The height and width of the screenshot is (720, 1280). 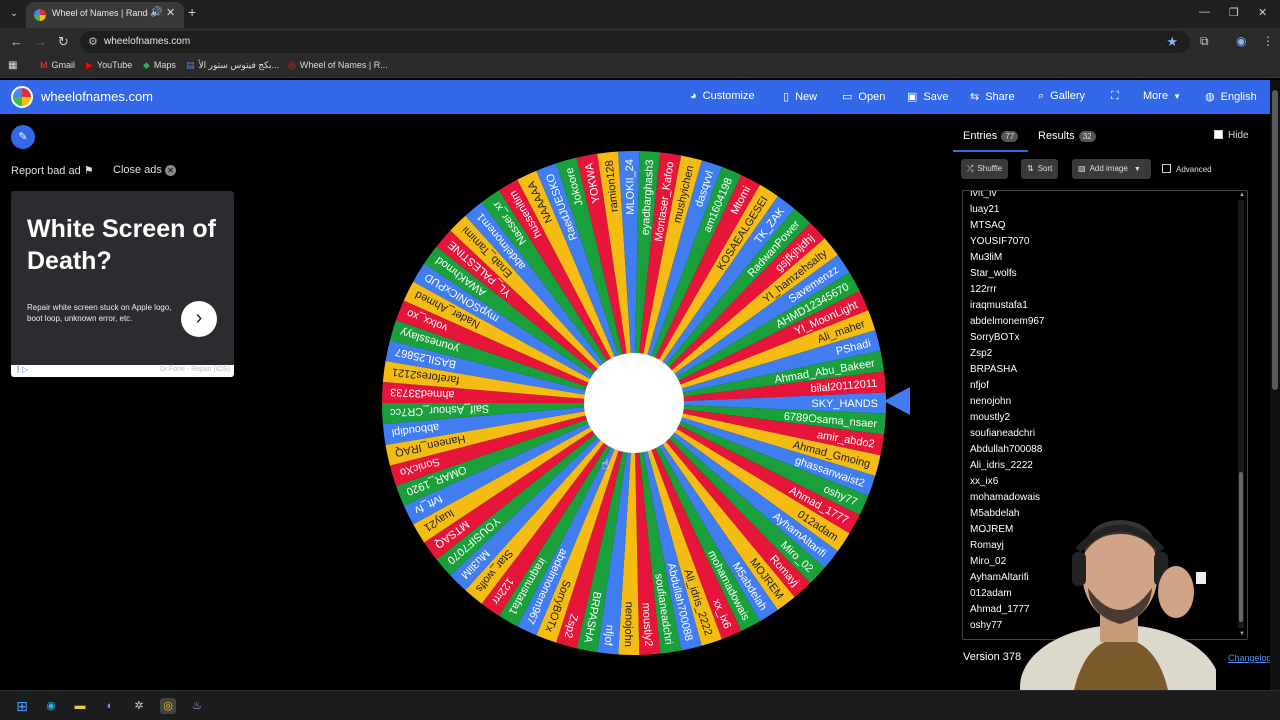 What do you see at coordinates (912, 97) in the screenshot?
I see `save-icon: ▣` at bounding box center [912, 97].